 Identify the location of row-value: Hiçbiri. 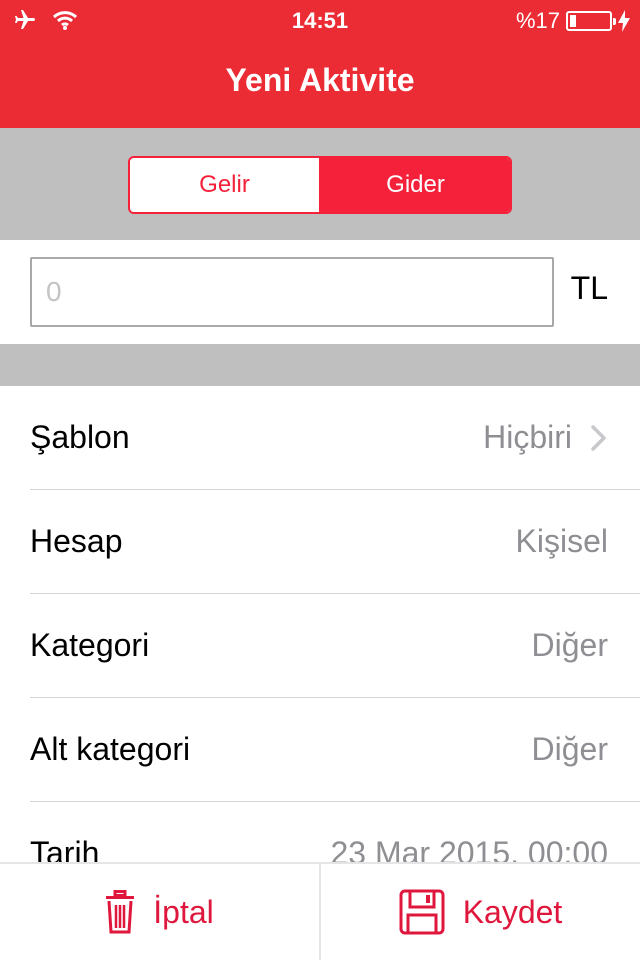
(527, 437).